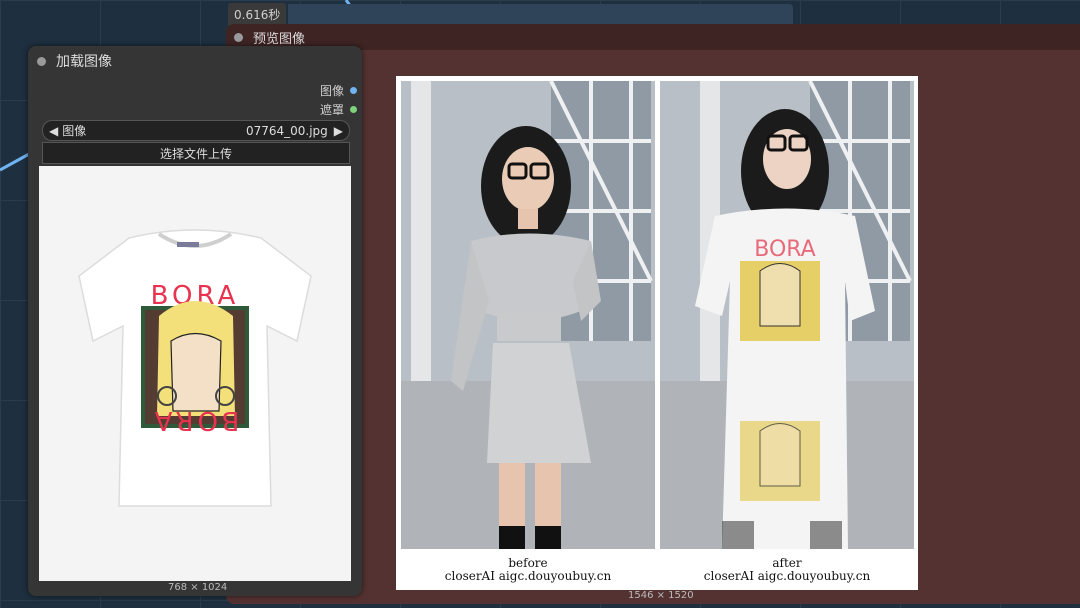 The height and width of the screenshot is (608, 1080). I want to click on upload-file-button: 选择文件上传, so click(196, 153).